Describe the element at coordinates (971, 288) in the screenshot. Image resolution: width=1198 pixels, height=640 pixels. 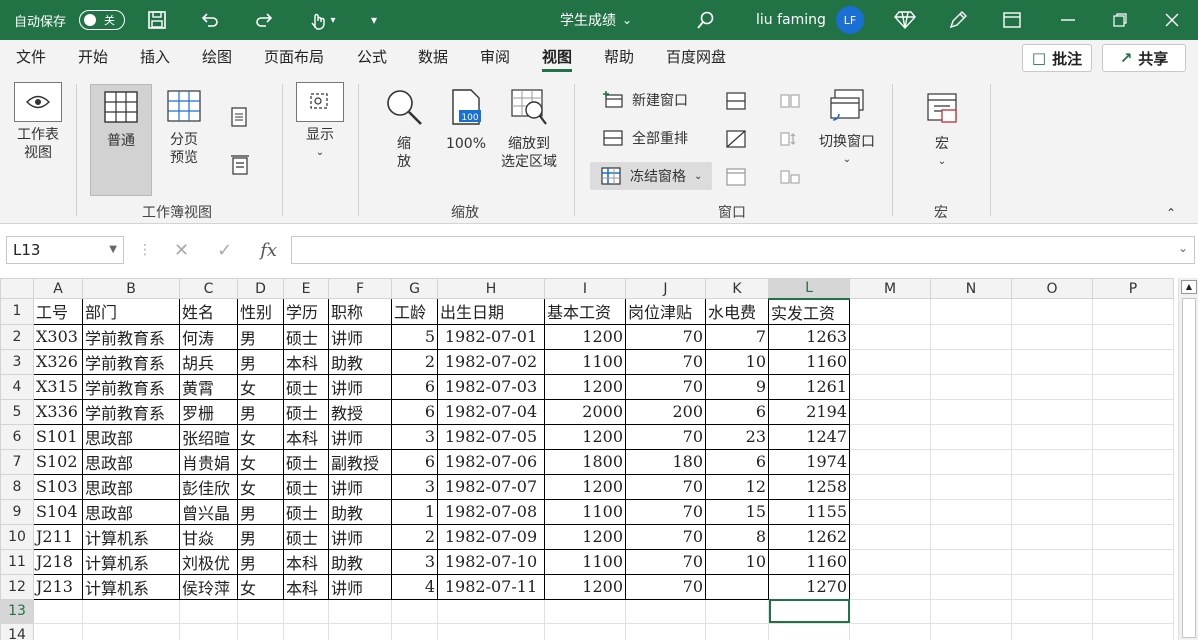
I see `column-header-n: N` at that location.